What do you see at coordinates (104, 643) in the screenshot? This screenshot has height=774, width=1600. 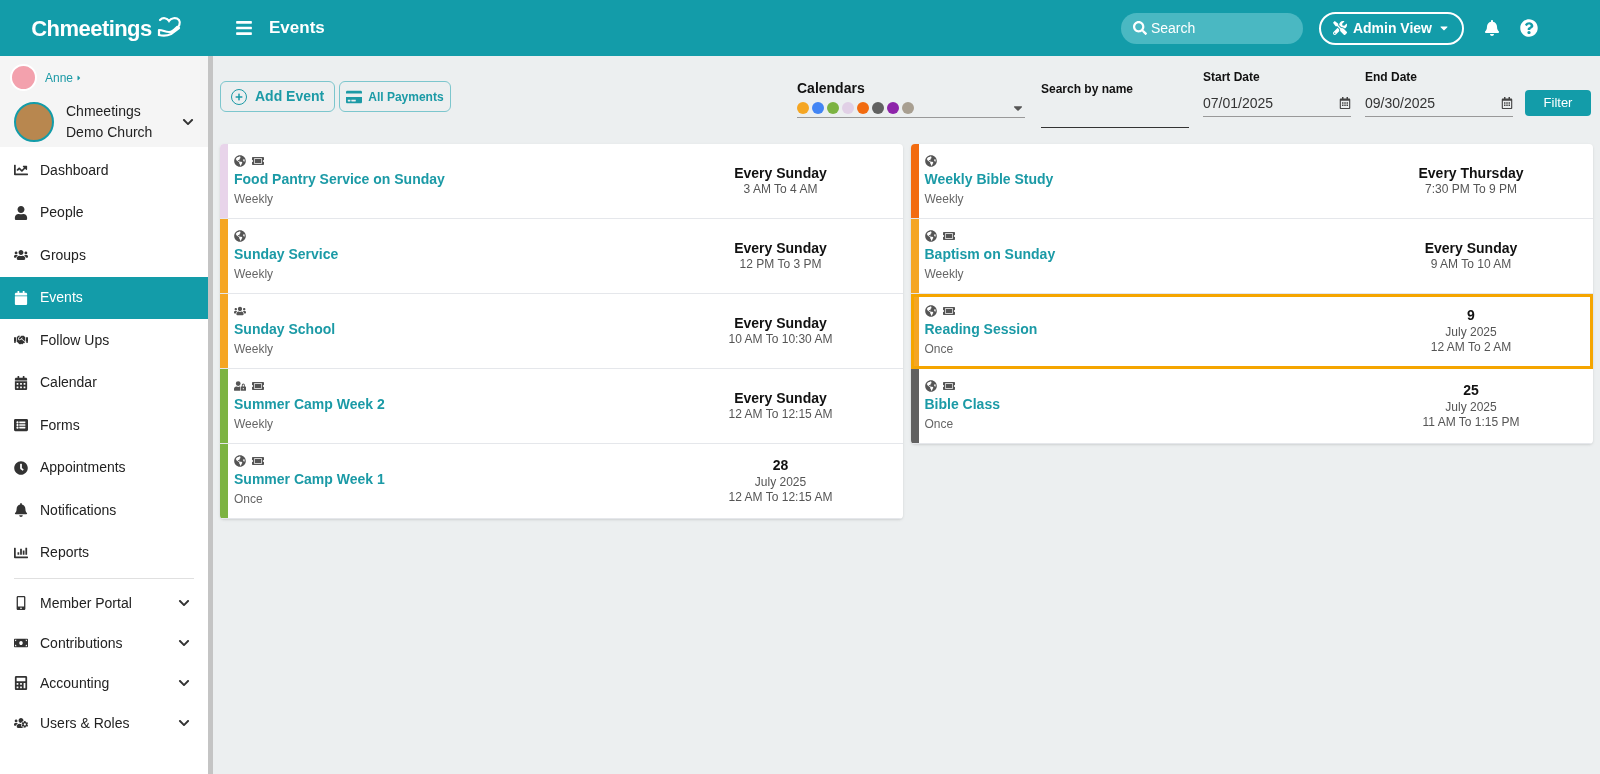 I see `sidebar-item: Contributions` at bounding box center [104, 643].